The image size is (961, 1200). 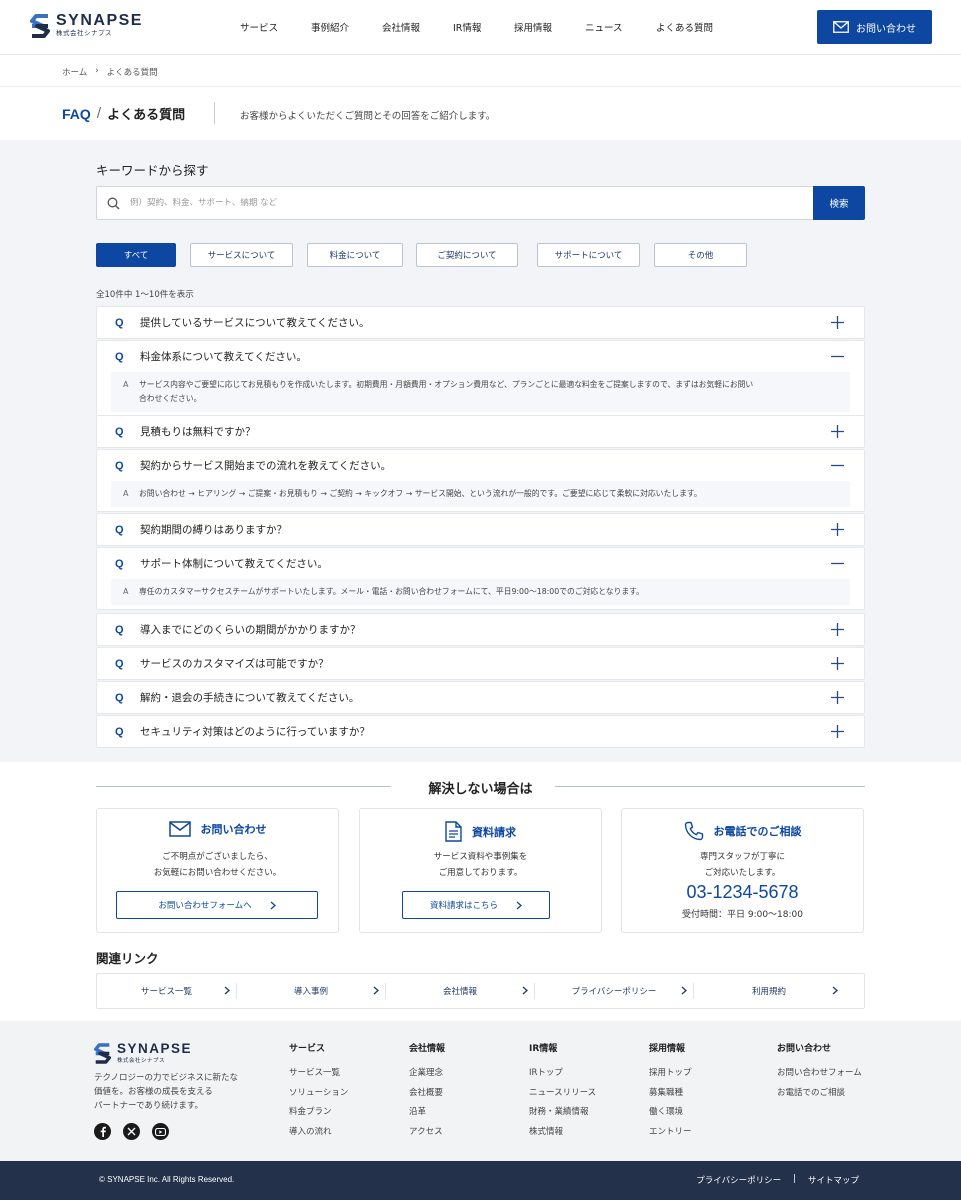 I want to click on faq-question-row: Q 料金体系について教えてください。, so click(x=480, y=356).